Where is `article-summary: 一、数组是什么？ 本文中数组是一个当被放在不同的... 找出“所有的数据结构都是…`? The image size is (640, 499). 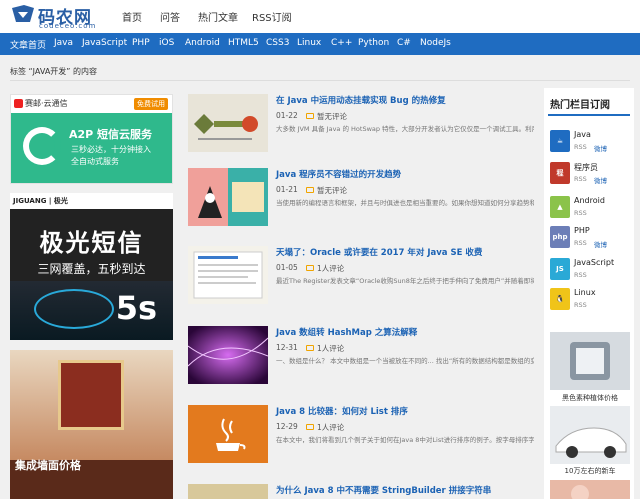 article-summary: 一、数组是什么？ 本文中数组是一个当被放在不同的... 找出“所有的数据结构都是… is located at coordinates (405, 361).